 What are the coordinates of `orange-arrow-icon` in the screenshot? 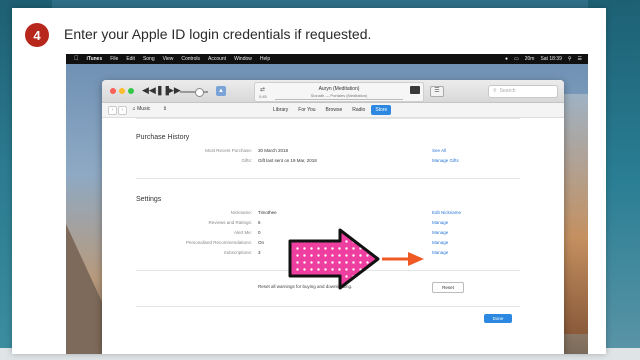 It's located at (403, 259).